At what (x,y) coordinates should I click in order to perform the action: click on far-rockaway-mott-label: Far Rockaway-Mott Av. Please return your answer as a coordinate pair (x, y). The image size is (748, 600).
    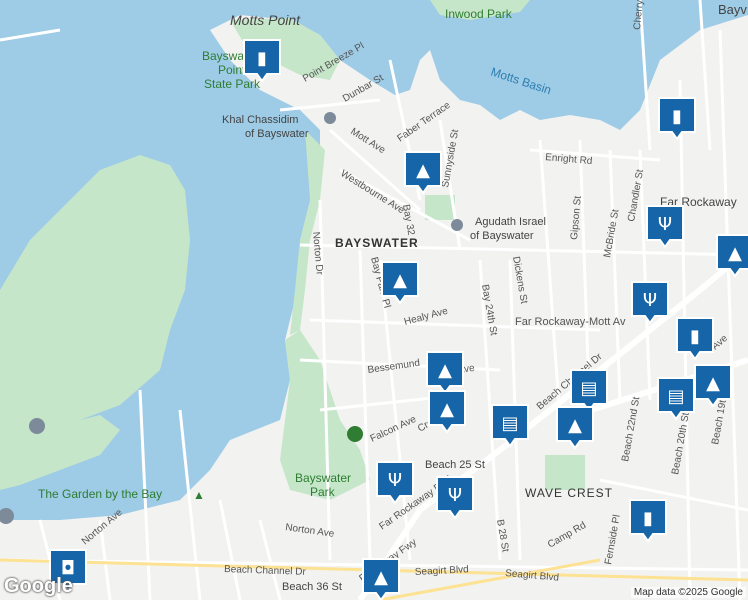
    Looking at the image, I should click on (570, 322).